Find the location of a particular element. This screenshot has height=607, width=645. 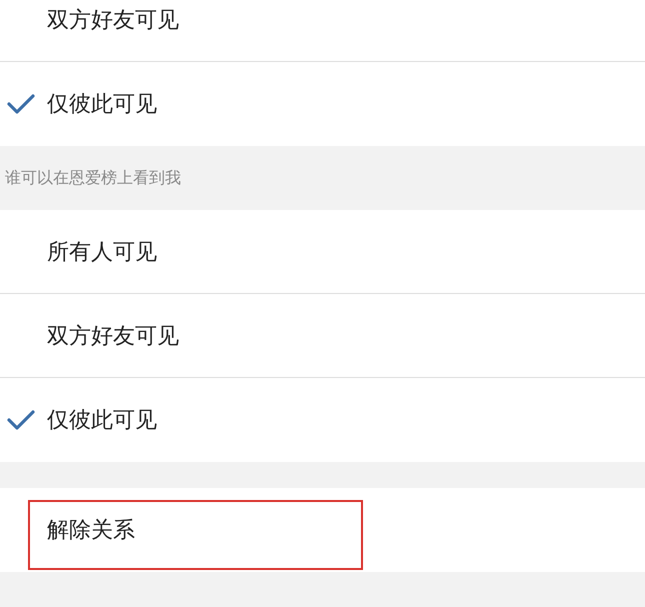

visibility-option: 所有人可见 is located at coordinates (102, 251).